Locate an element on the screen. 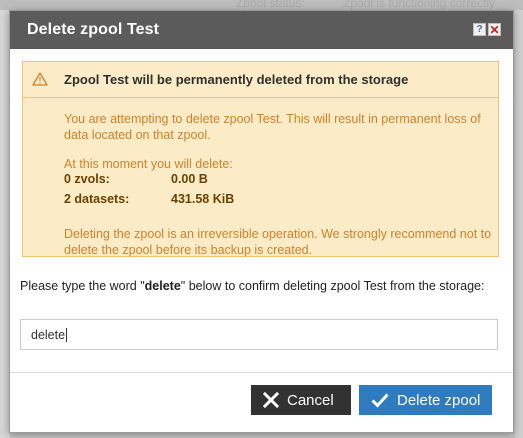 This screenshot has height=438, width=523. dialog-title: Delete zpool Test is located at coordinates (93, 29).